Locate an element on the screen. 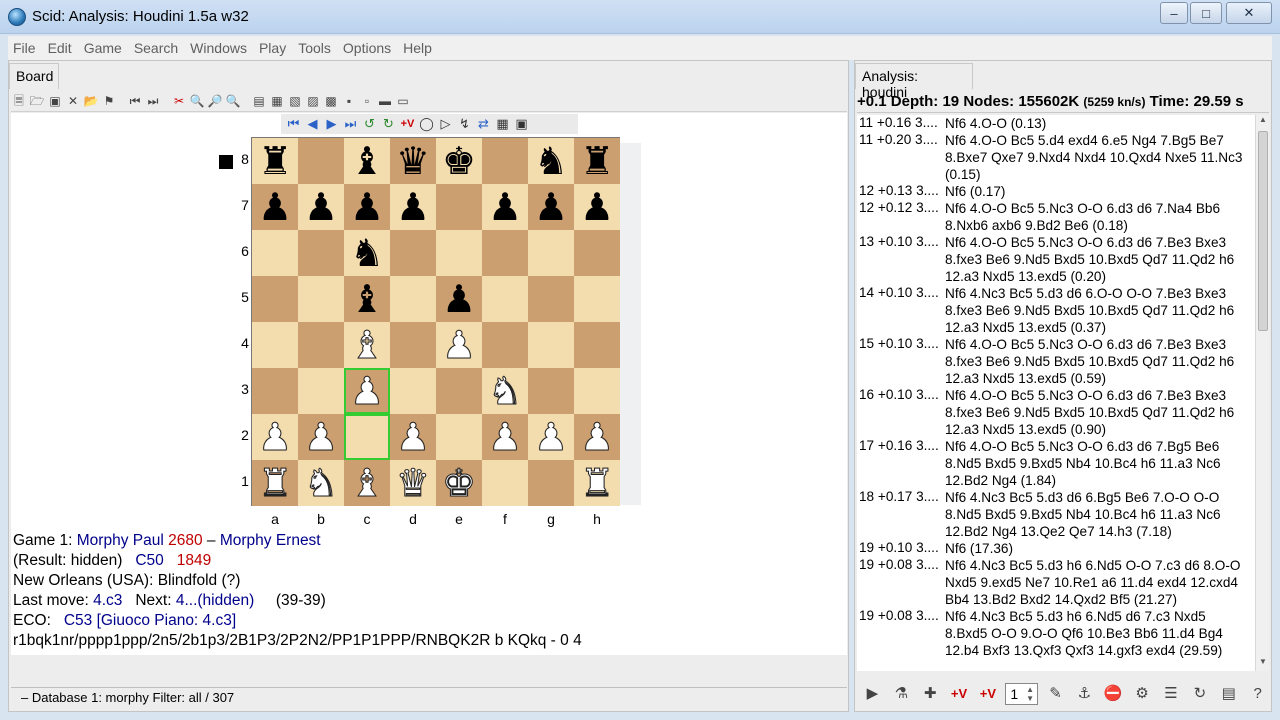 The height and width of the screenshot is (720, 1280). cut-icon: ✂ is located at coordinates (179, 101).